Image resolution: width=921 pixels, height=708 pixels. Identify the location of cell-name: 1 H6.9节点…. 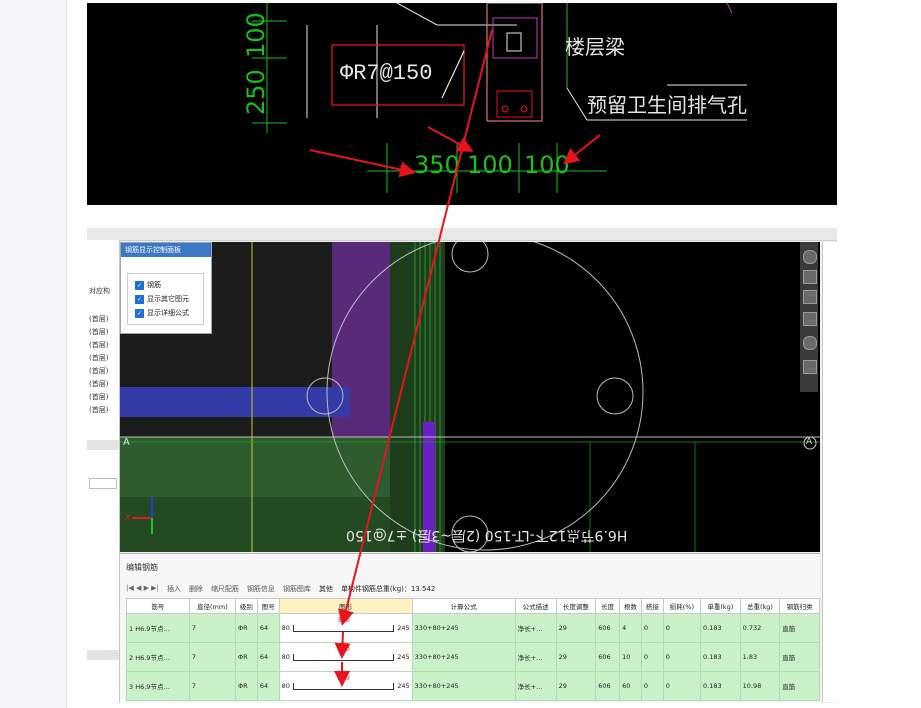
(158, 628).